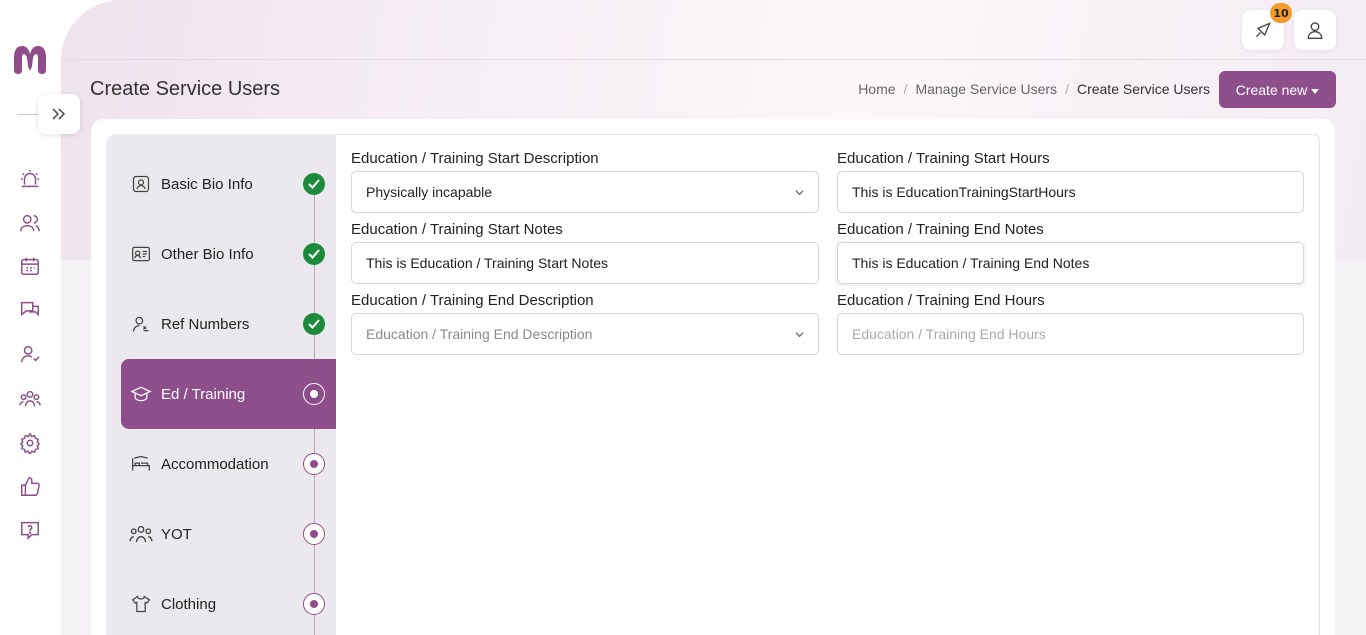 The width and height of the screenshot is (1366, 635). What do you see at coordinates (479, 334) in the screenshot?
I see `end-description-placeholder: Education / Training End Description` at bounding box center [479, 334].